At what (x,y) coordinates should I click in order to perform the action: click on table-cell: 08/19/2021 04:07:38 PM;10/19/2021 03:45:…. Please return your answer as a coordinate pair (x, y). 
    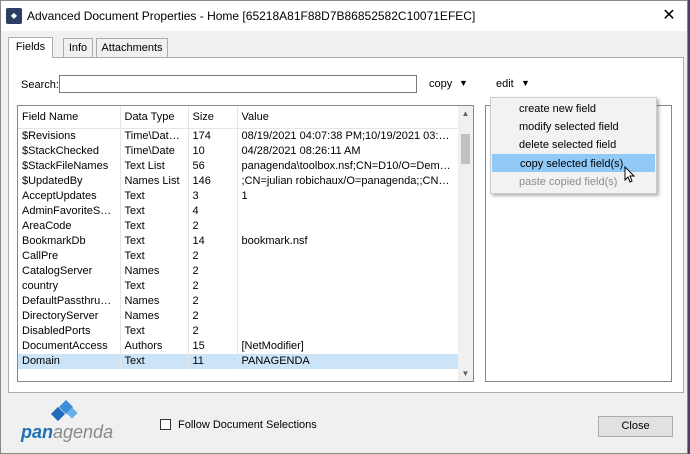
    Looking at the image, I should click on (348, 136).